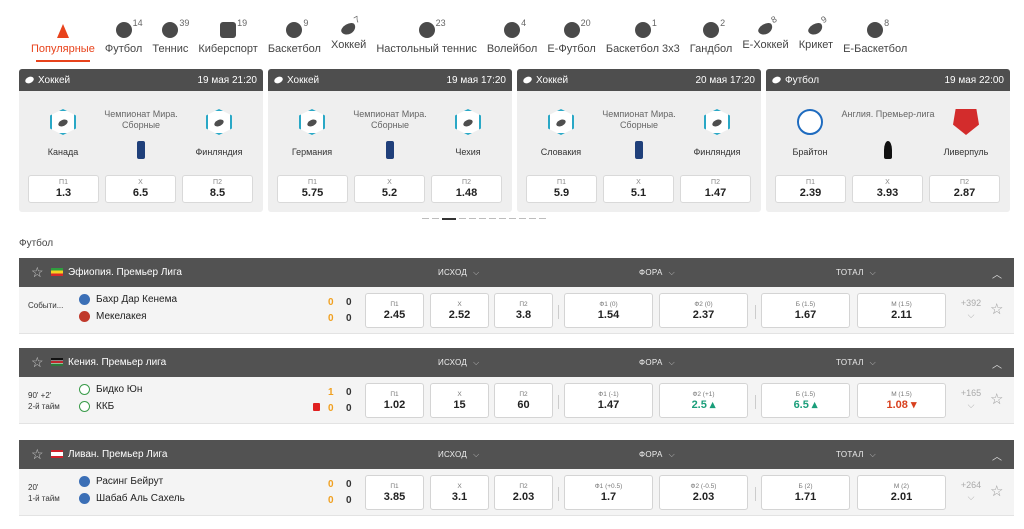 Image resolution: width=1024 pixels, height=529 pixels. I want to click on odd-button-p2: П2 1.47, so click(715, 189).